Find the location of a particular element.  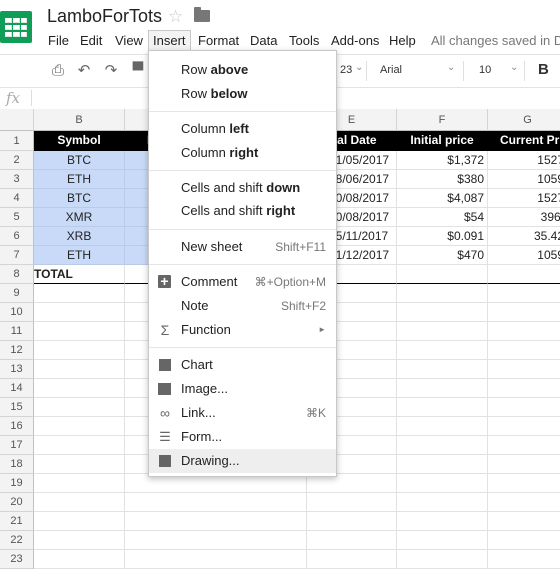

header-initial-price: Initial price is located at coordinates (442, 141).